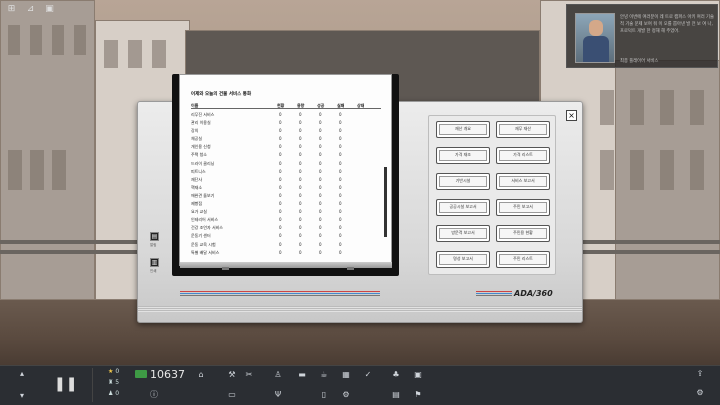 The image size is (720, 405). I want to click on chart-icon: ⊿, so click(30, 9).